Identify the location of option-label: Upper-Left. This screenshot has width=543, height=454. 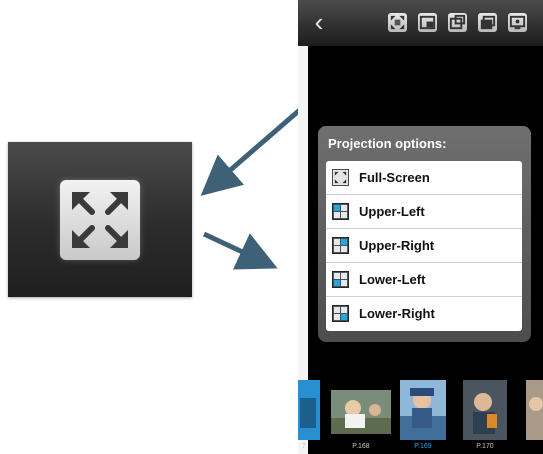
(392, 211).